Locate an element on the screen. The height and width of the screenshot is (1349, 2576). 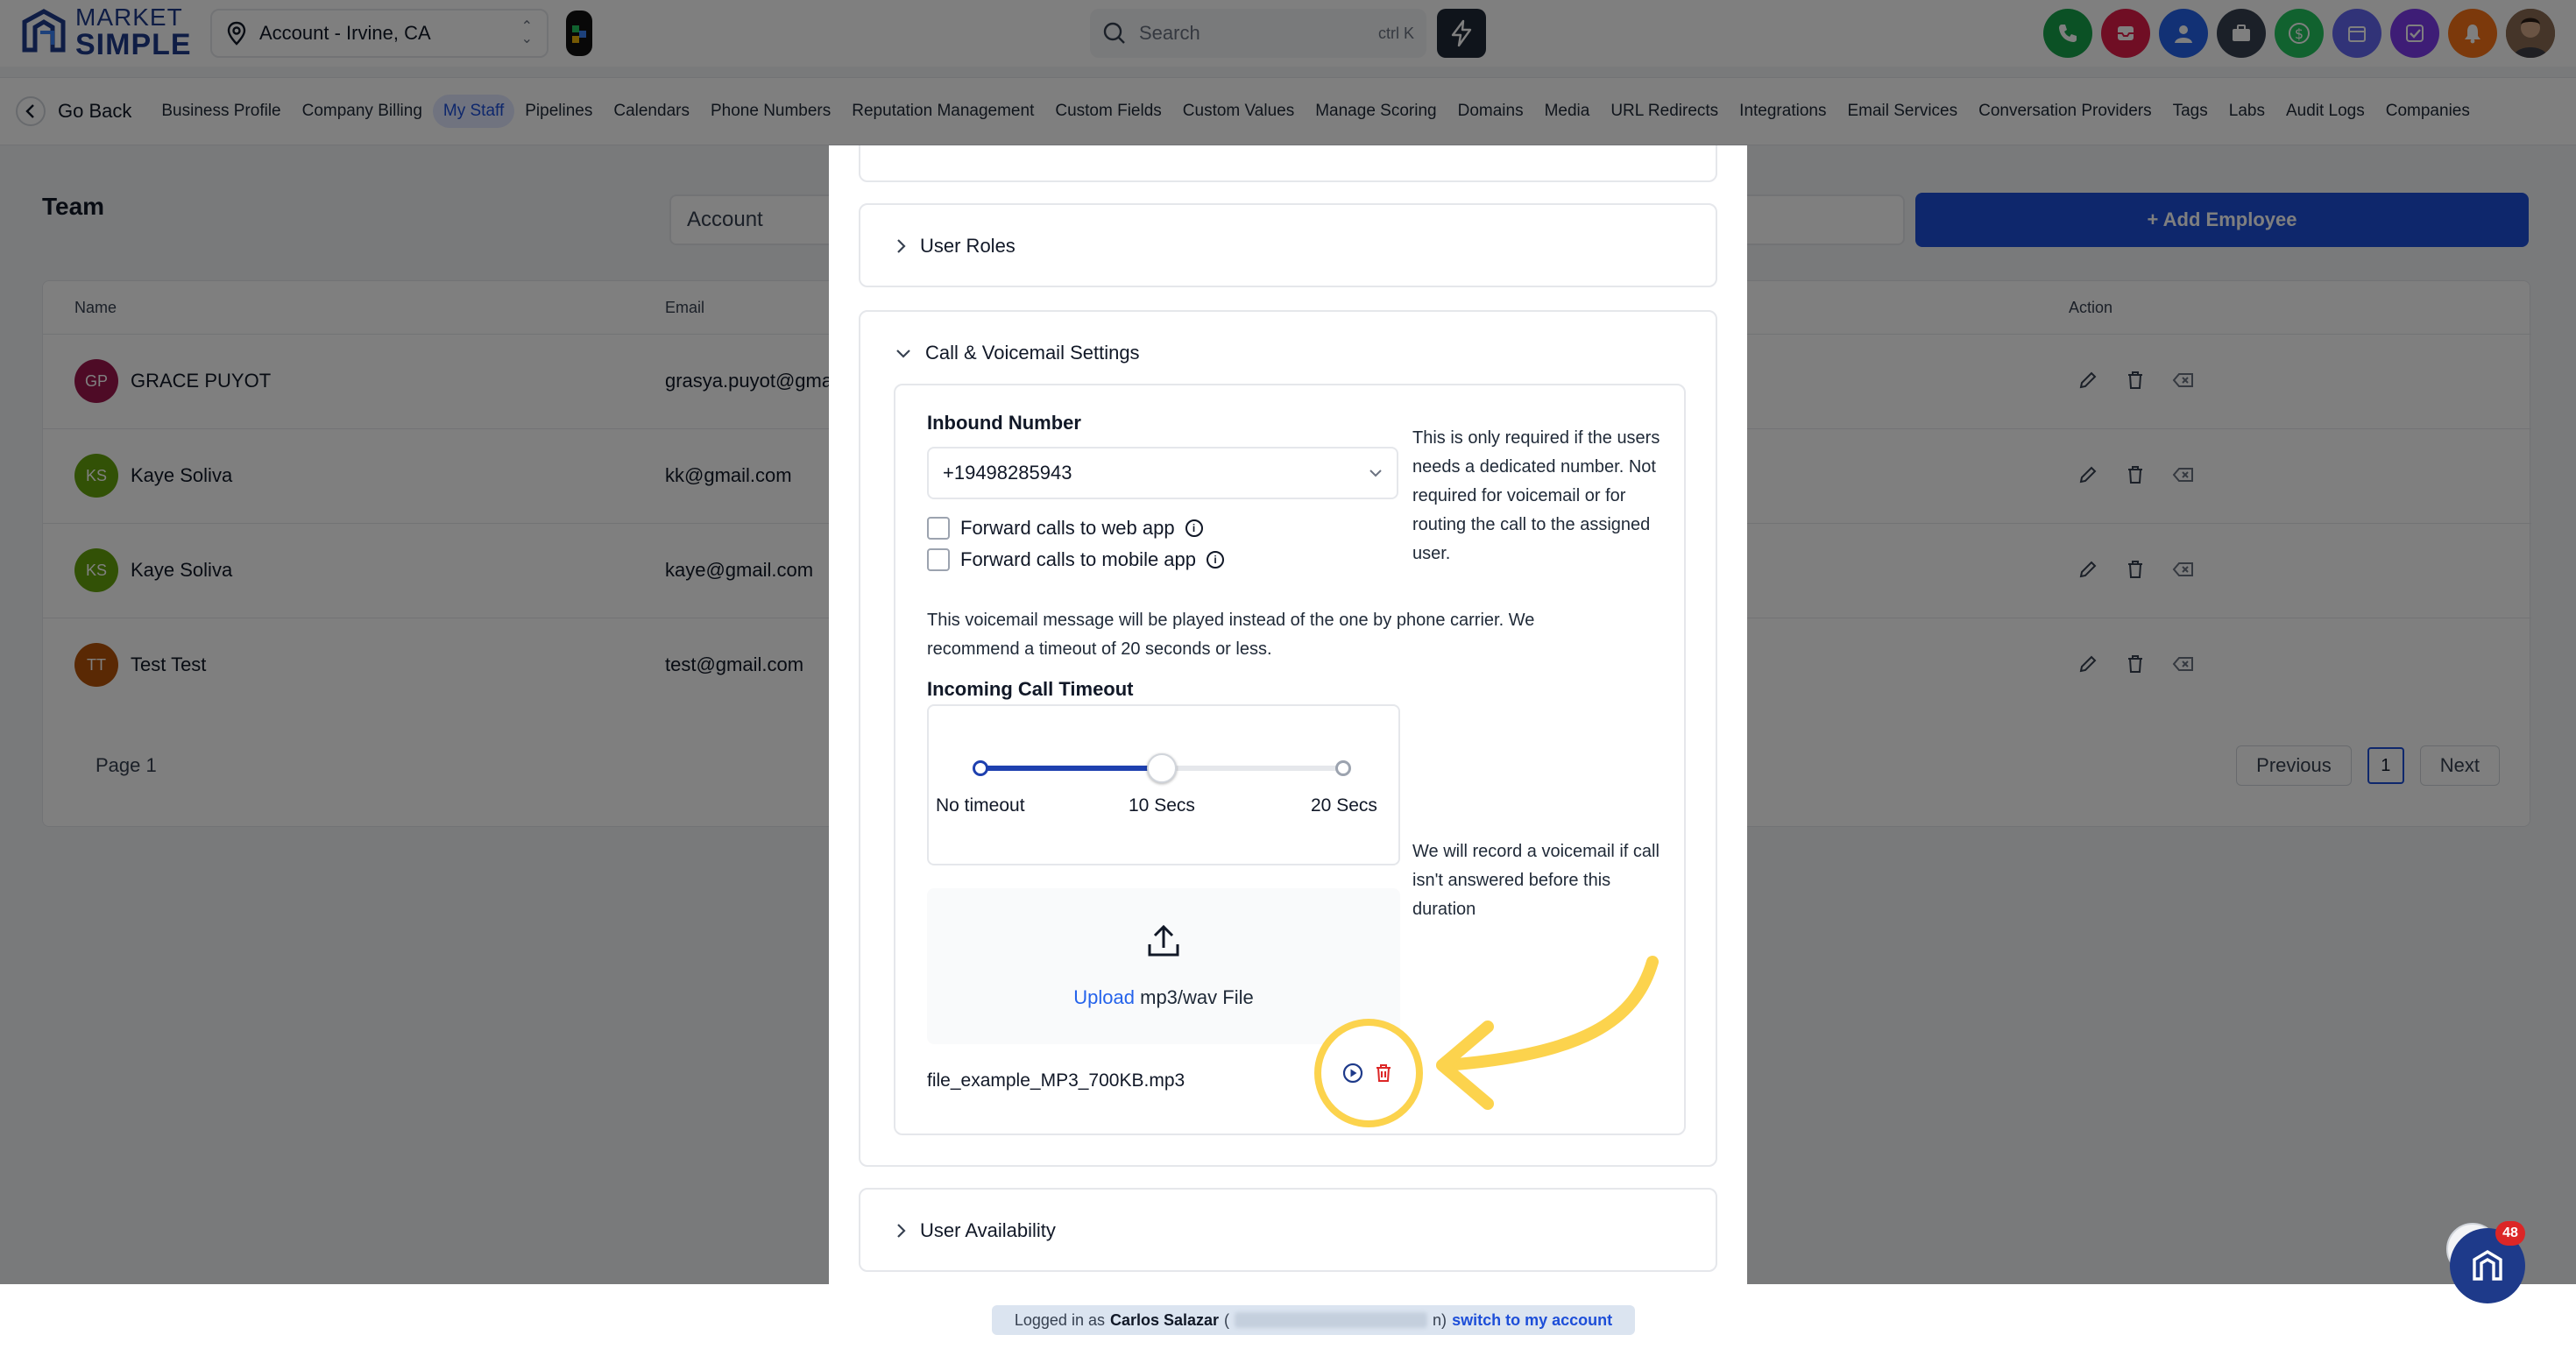
upload-link: Upload is located at coordinates (1104, 997).